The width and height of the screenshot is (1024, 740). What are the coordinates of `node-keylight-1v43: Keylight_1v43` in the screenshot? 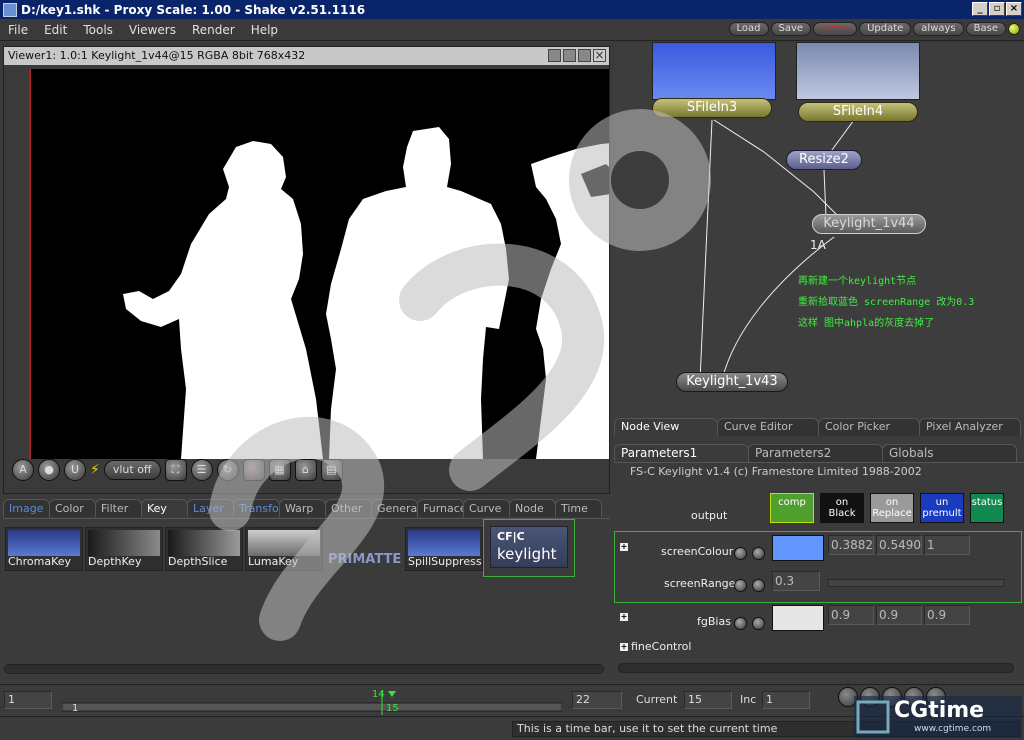 It's located at (732, 382).